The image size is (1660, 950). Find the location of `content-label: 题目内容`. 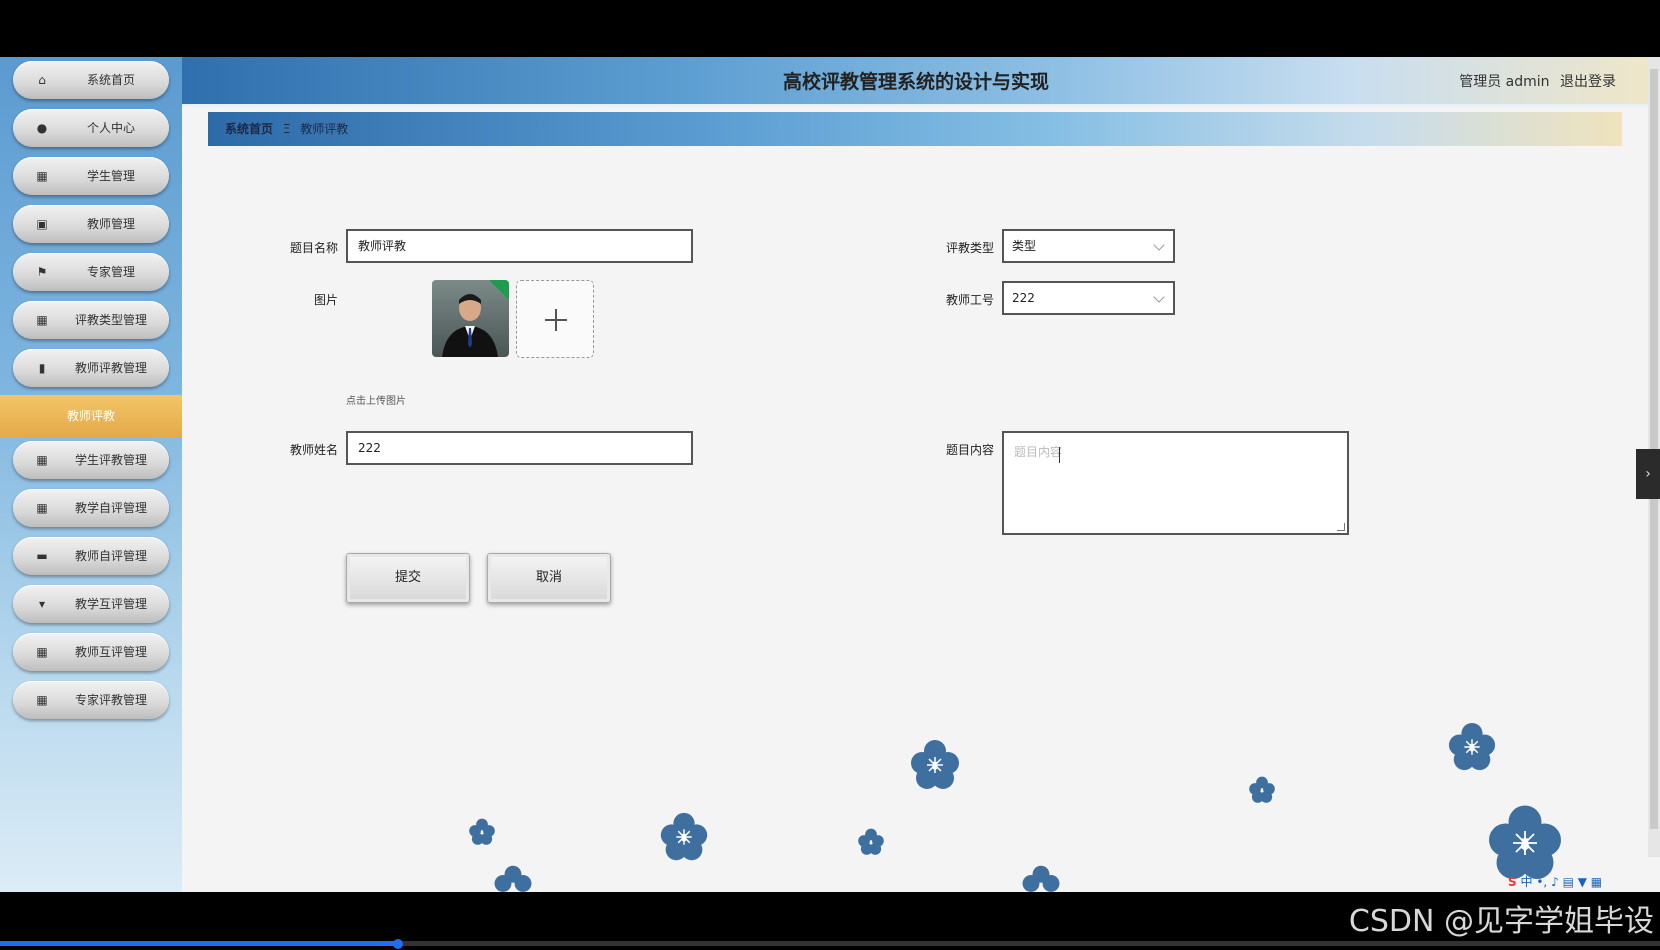

content-label: 题目内容 is located at coordinates (969, 450).